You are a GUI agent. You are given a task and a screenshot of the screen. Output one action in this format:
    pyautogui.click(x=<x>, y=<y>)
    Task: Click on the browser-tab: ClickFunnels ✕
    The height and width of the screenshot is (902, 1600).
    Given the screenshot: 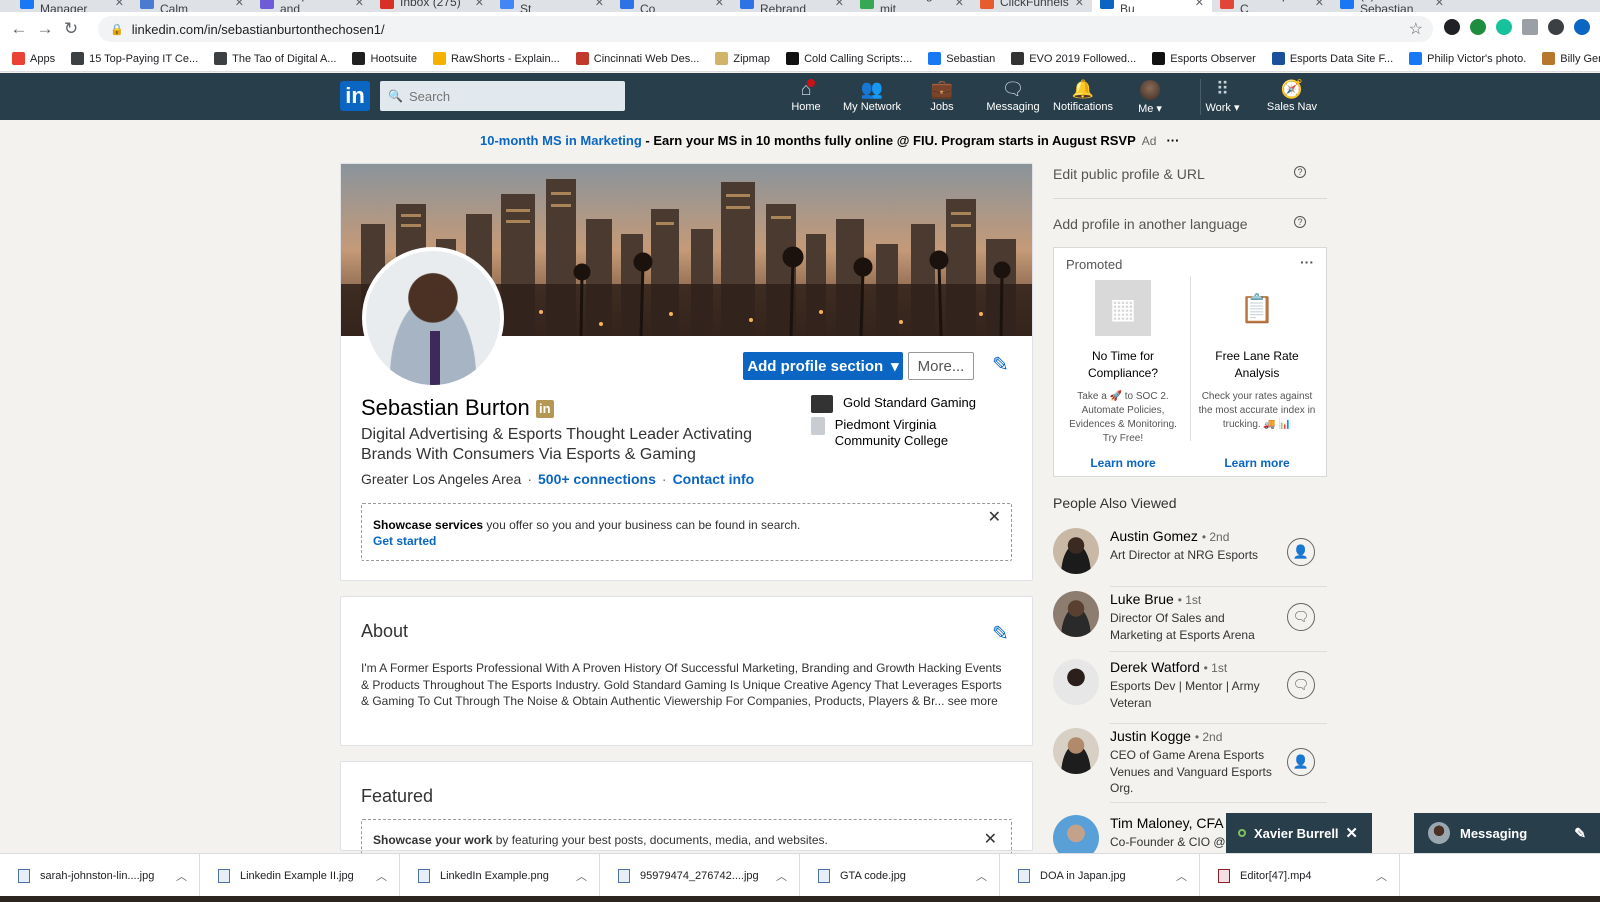 What is the action you would take?
    pyautogui.click(x=1032, y=6)
    